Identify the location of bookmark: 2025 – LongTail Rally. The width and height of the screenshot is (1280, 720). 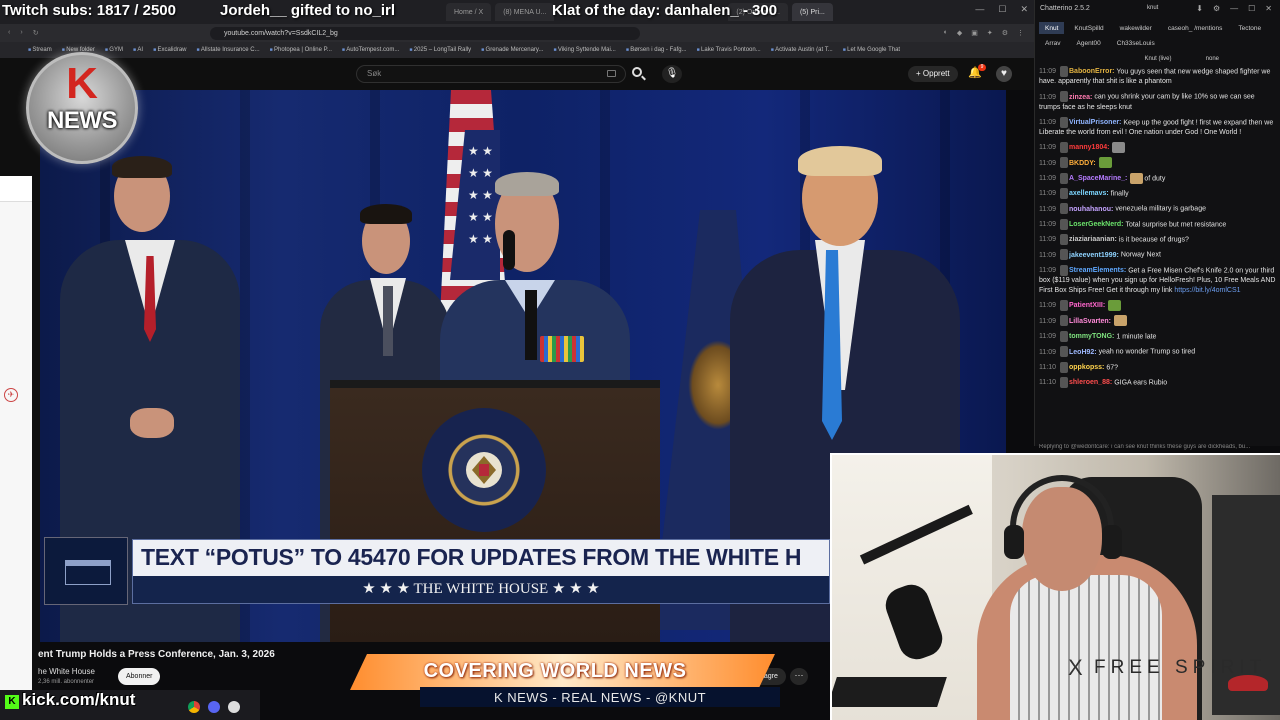
(440, 50).